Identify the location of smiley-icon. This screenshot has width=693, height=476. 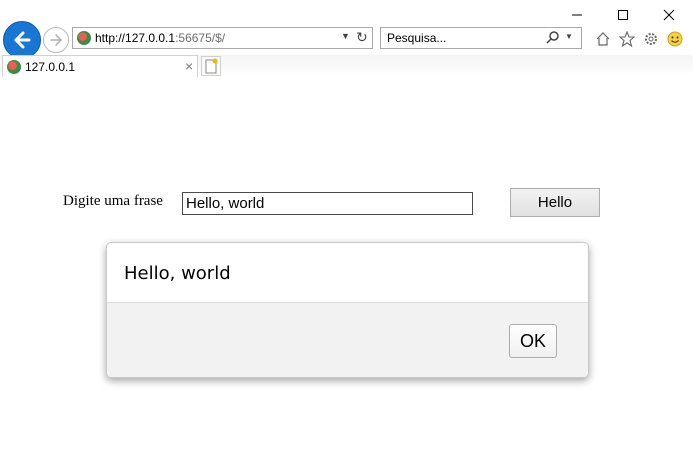
(675, 39).